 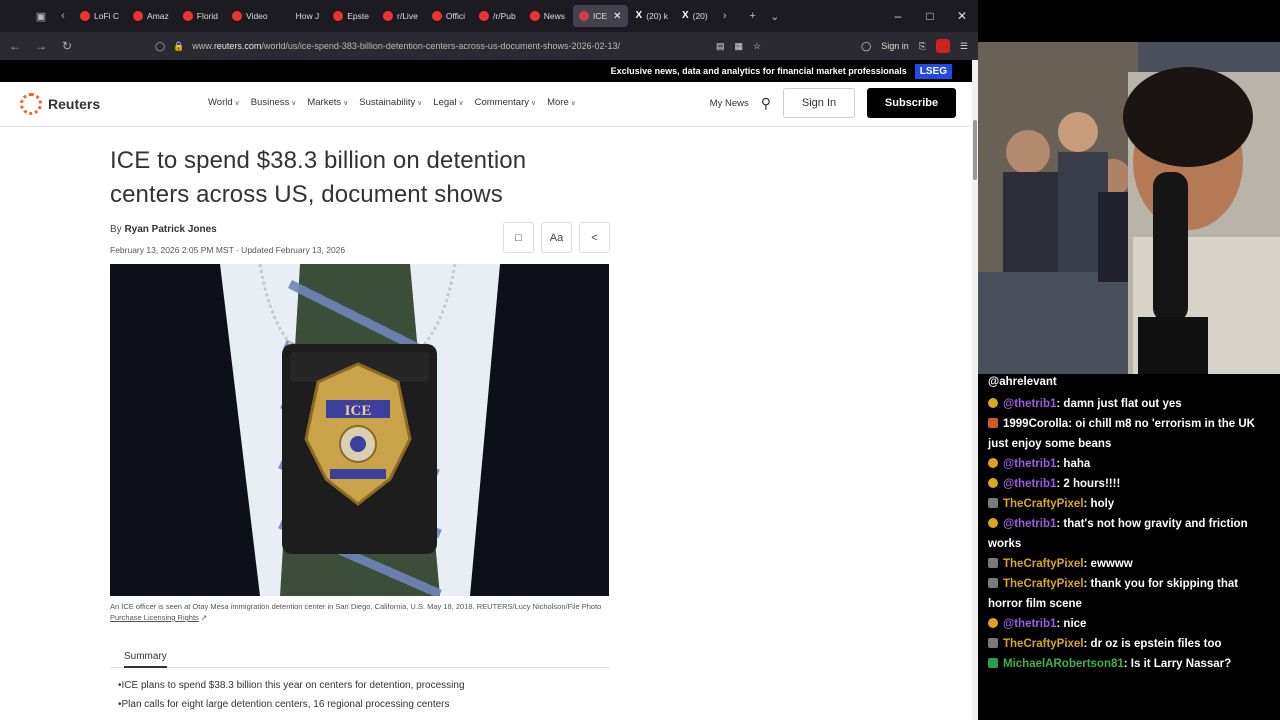 What do you see at coordinates (250, 16) in the screenshot?
I see `browser-tab: Video` at bounding box center [250, 16].